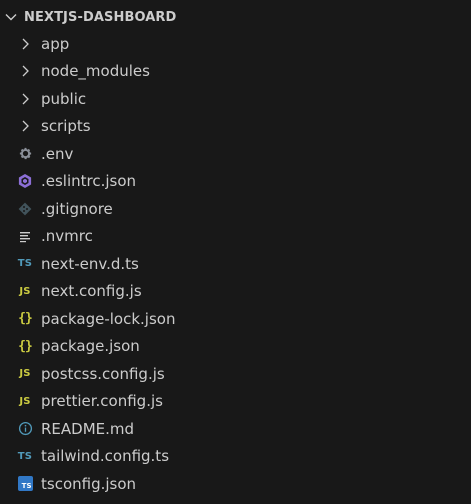  I want to click on tree-item-label: .gitignore, so click(77, 208).